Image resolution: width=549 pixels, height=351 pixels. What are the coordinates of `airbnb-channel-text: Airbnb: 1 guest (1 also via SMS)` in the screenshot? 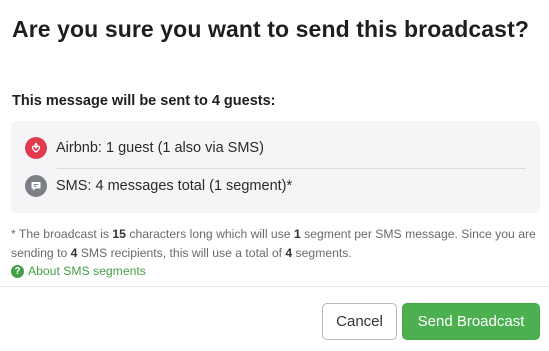 It's located at (160, 148).